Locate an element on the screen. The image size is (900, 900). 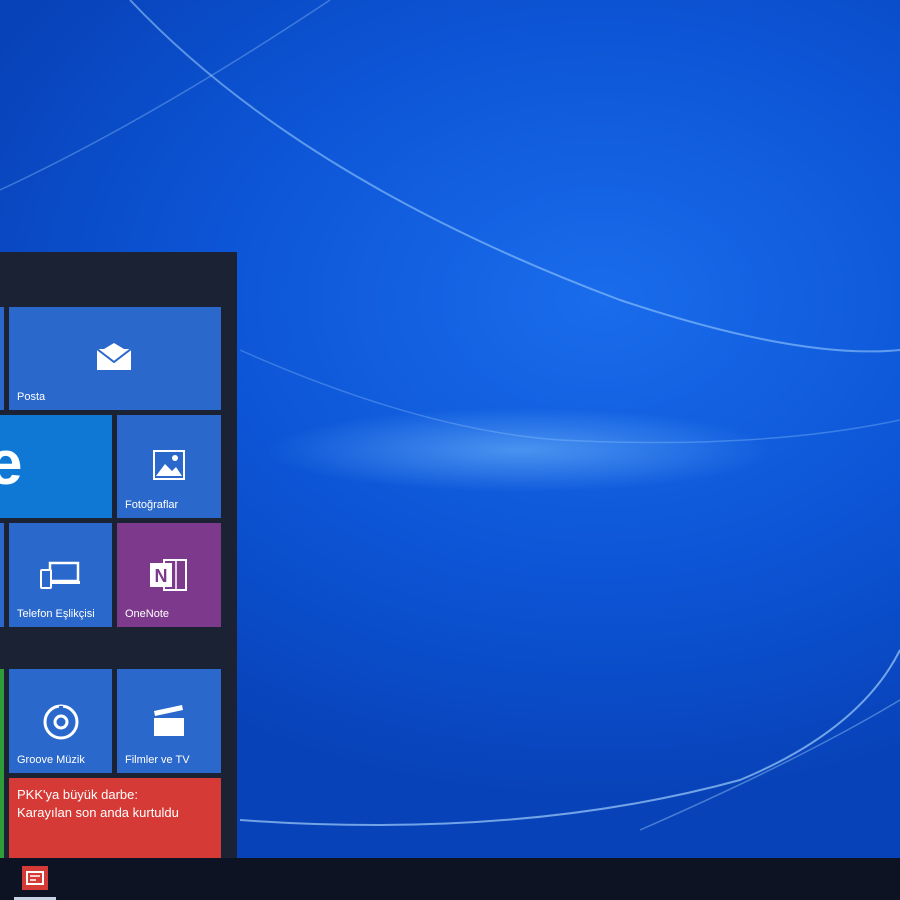
mail-icon is located at coordinates (114, 359).